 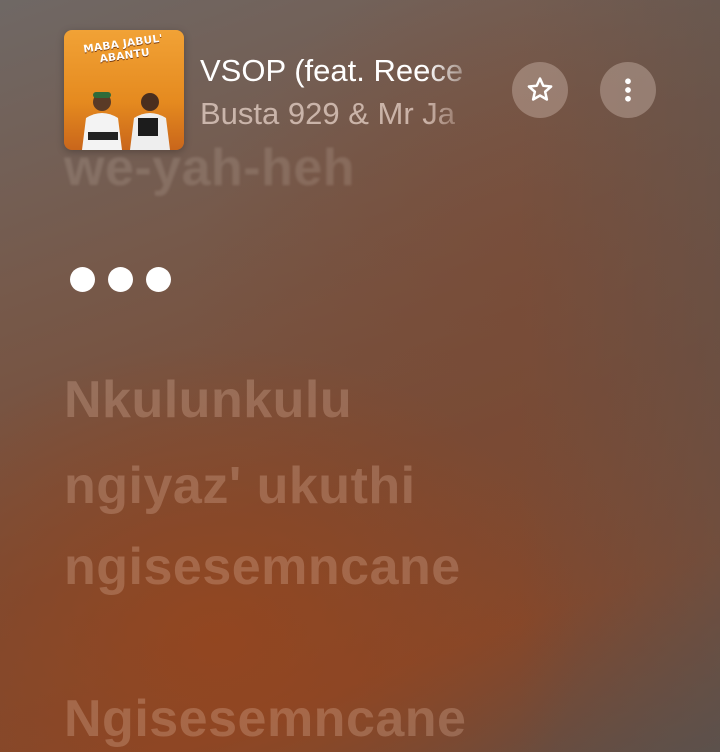 What do you see at coordinates (341, 71) in the screenshot?
I see `song-title: VSOP (feat. Reece` at bounding box center [341, 71].